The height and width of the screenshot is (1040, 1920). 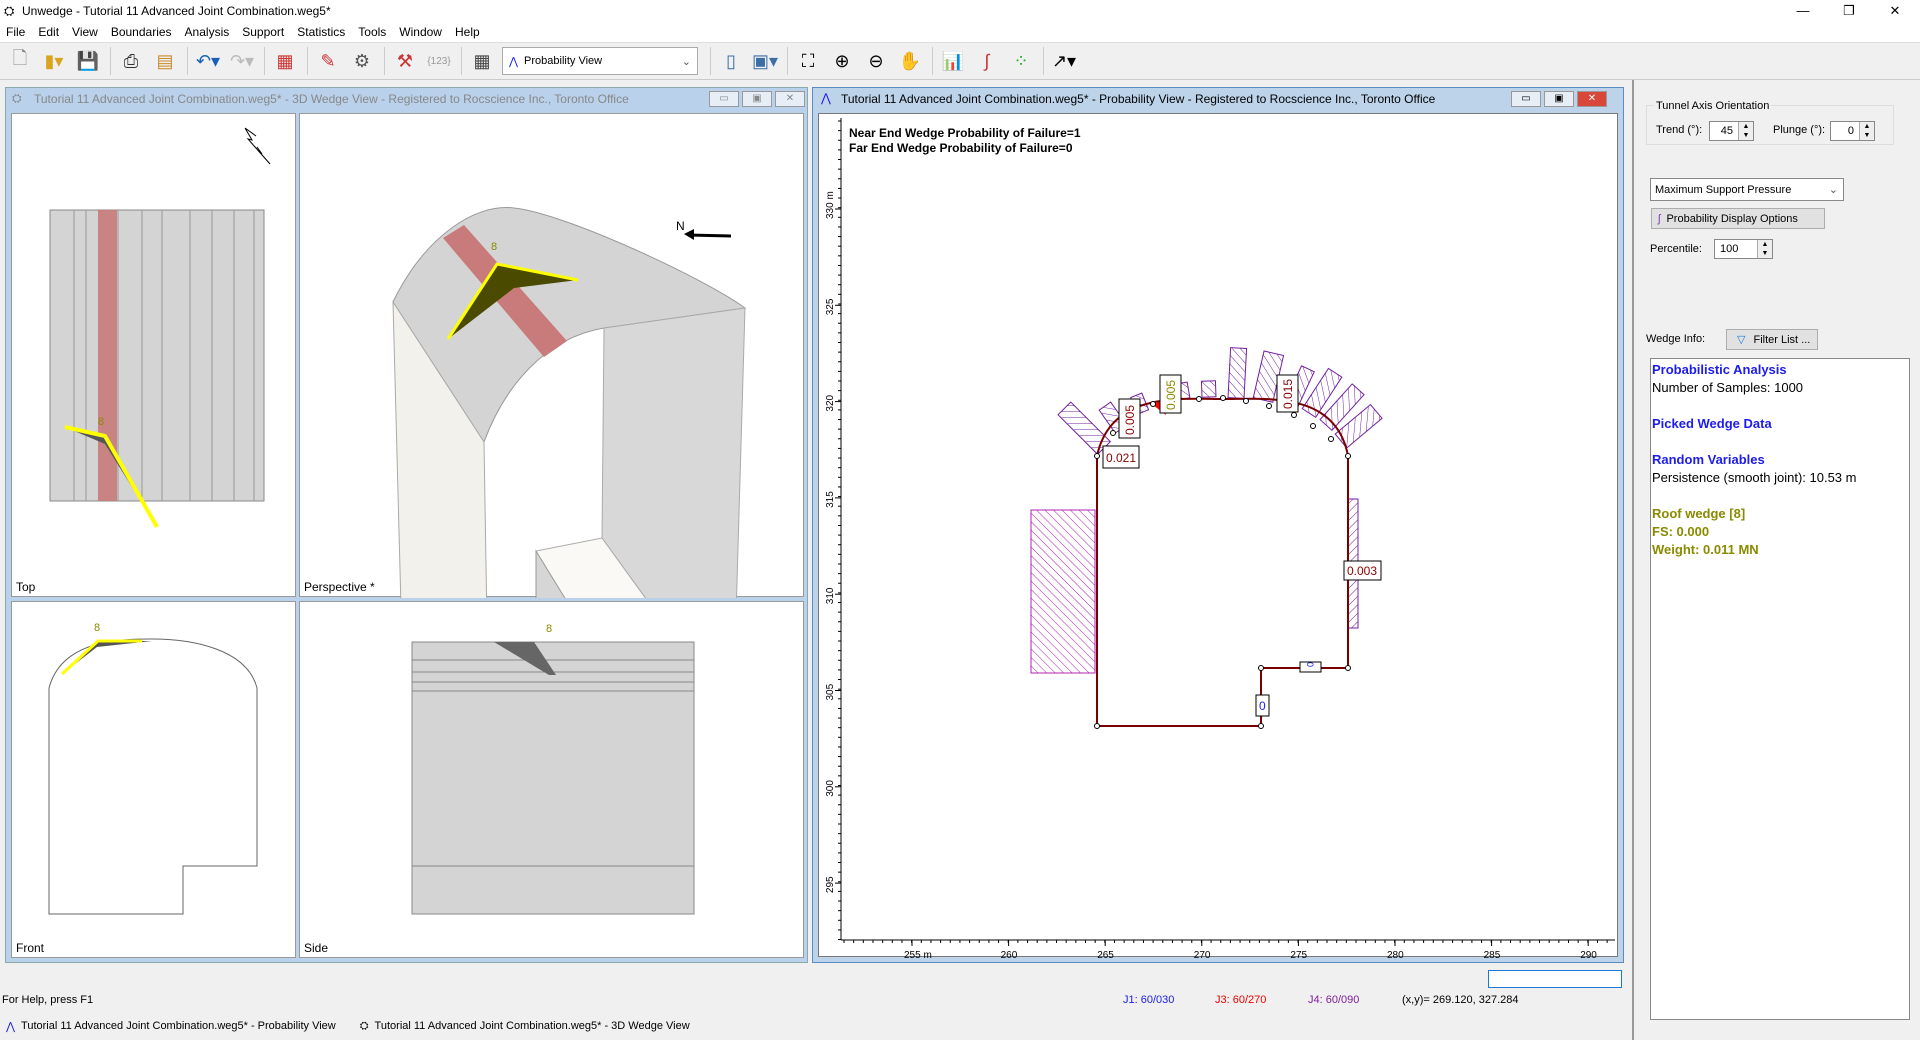 What do you see at coordinates (1738, 218) in the screenshot?
I see `probability-display-options-button: ʃ Probability Display Options` at bounding box center [1738, 218].